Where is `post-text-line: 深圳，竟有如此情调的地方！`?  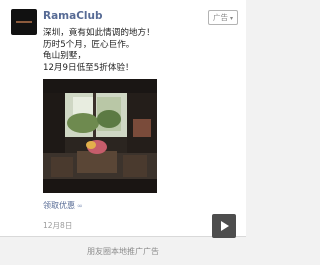
post-text-line: 深圳，竟有如此情调的地方！ is located at coordinates (99, 33).